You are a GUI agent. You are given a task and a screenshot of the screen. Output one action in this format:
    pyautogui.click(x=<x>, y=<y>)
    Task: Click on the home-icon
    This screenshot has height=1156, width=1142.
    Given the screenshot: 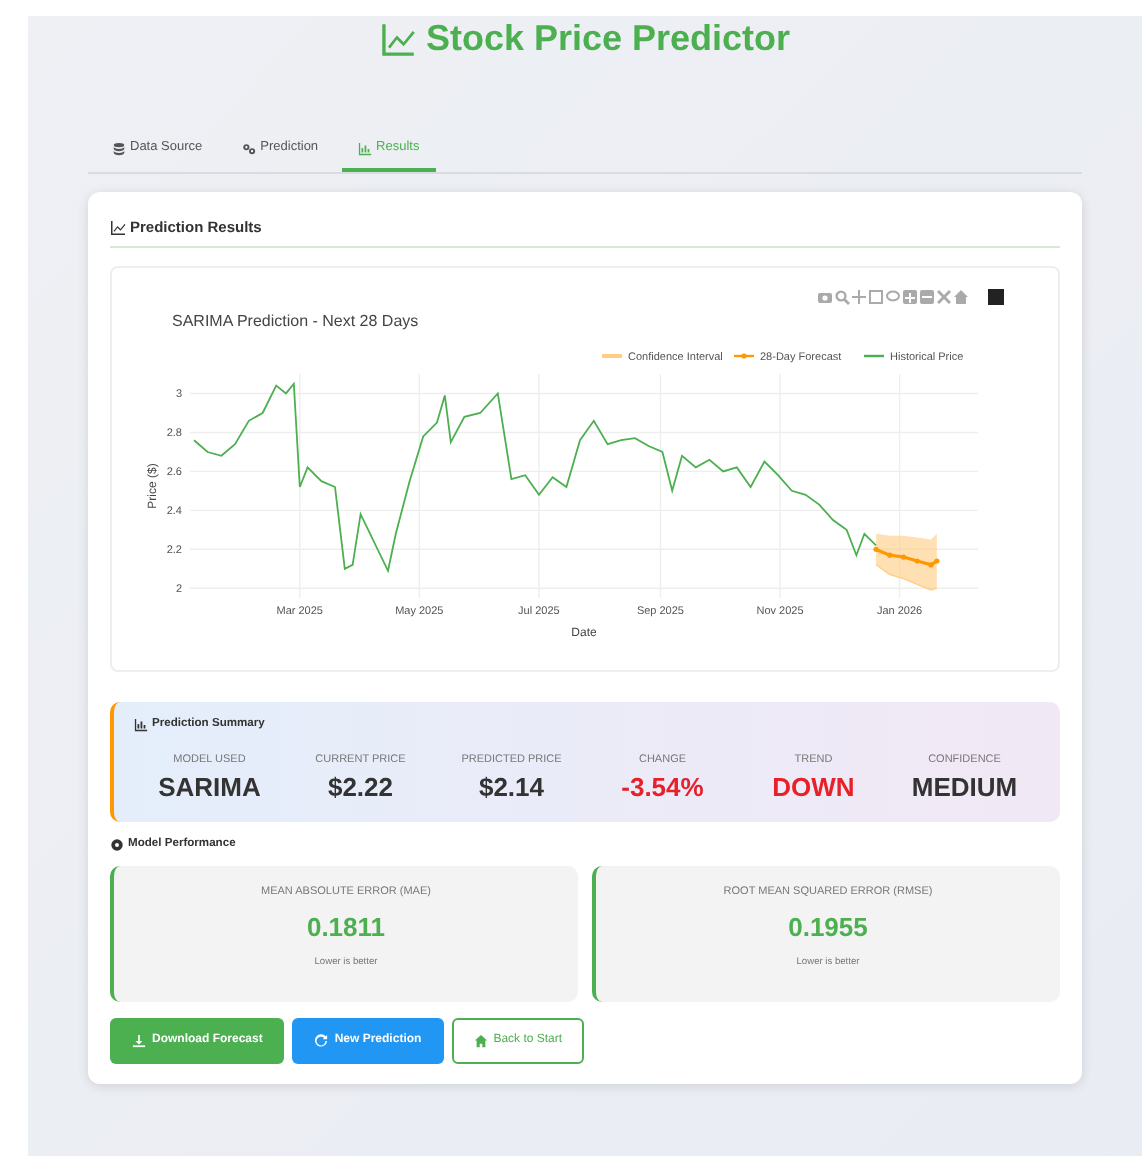 What is the action you would take?
    pyautogui.click(x=480, y=1040)
    